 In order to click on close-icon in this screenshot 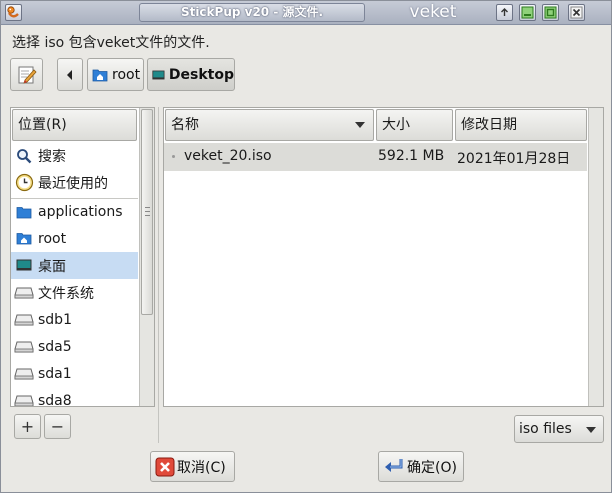, I will do `click(576, 12)`.